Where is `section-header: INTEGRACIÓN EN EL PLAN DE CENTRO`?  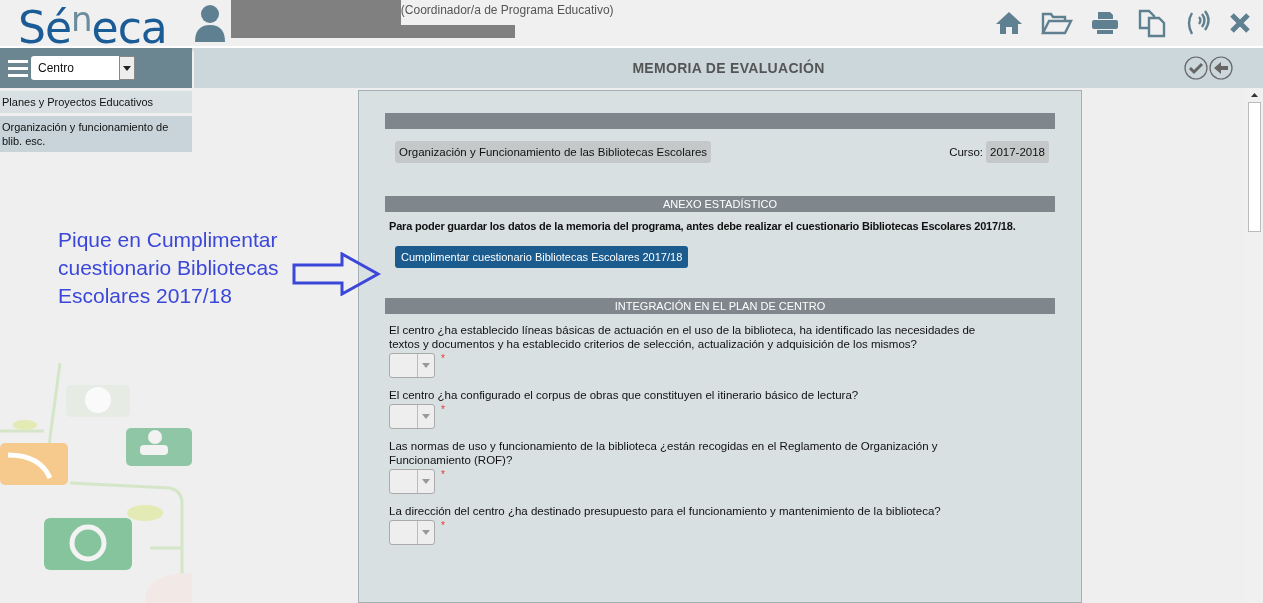
section-header: INTEGRACIÓN EN EL PLAN DE CENTRO is located at coordinates (720, 306).